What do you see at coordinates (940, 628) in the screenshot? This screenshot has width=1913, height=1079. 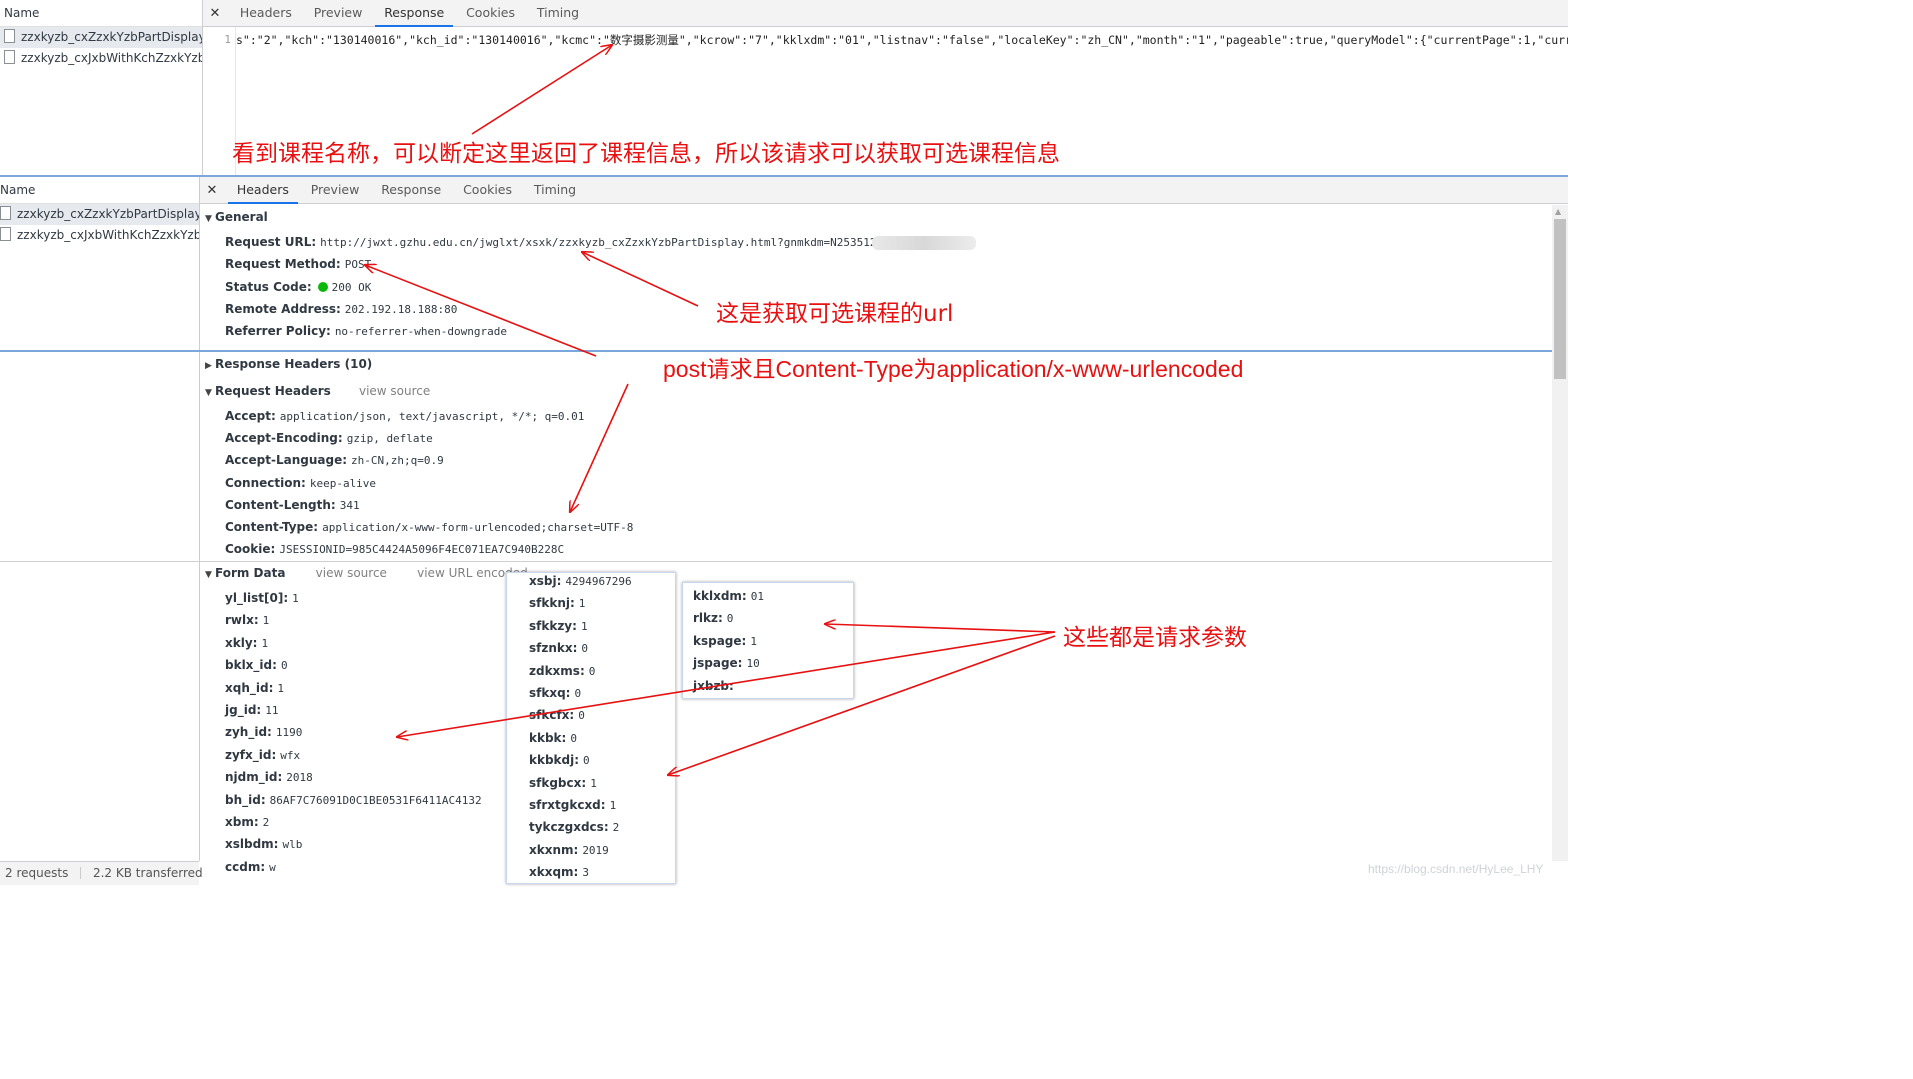 I see `arrow-to-rlkz` at bounding box center [940, 628].